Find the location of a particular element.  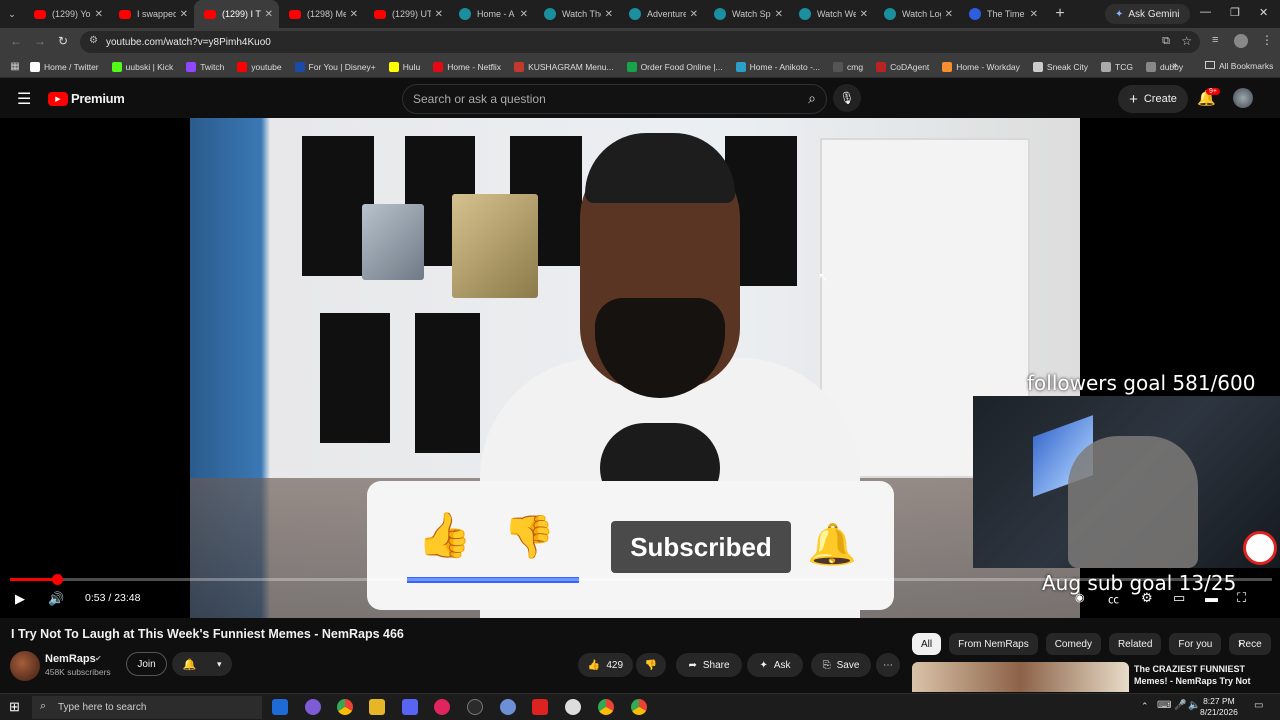

profile-avatar-icon is located at coordinates (1241, 41).